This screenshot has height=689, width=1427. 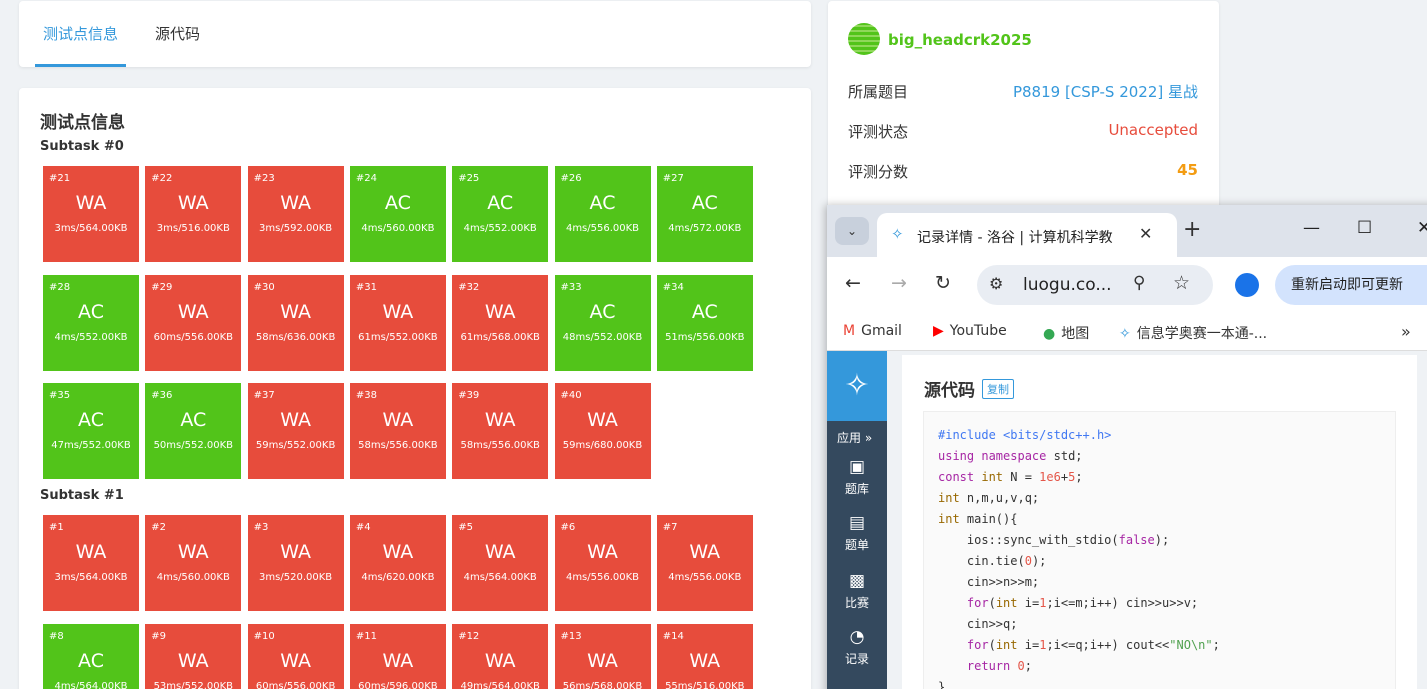 What do you see at coordinates (602, 311) in the screenshot?
I see `testcase-status: AC` at bounding box center [602, 311].